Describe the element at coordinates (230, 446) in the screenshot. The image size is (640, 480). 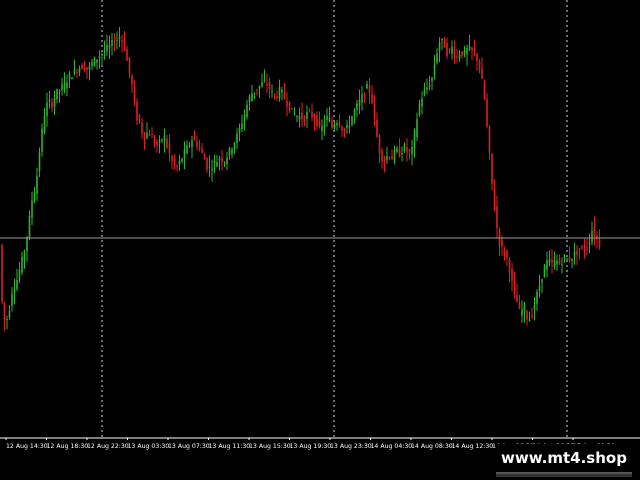
I see `x-tick-label: 13 Aug 11:30` at that location.